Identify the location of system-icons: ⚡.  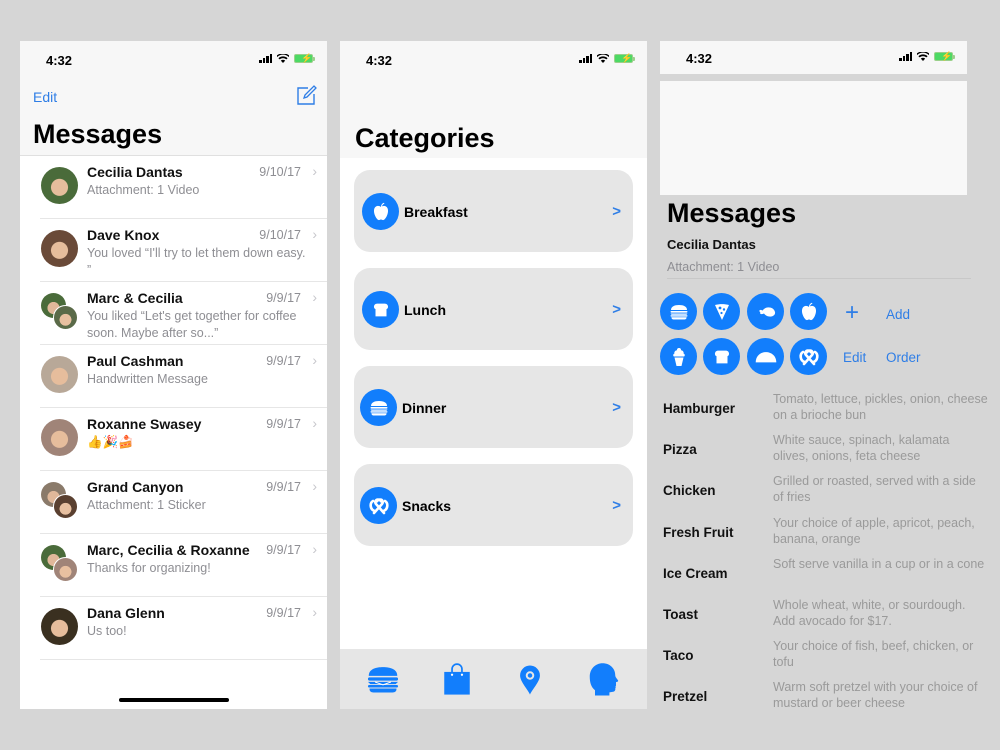
(607, 58).